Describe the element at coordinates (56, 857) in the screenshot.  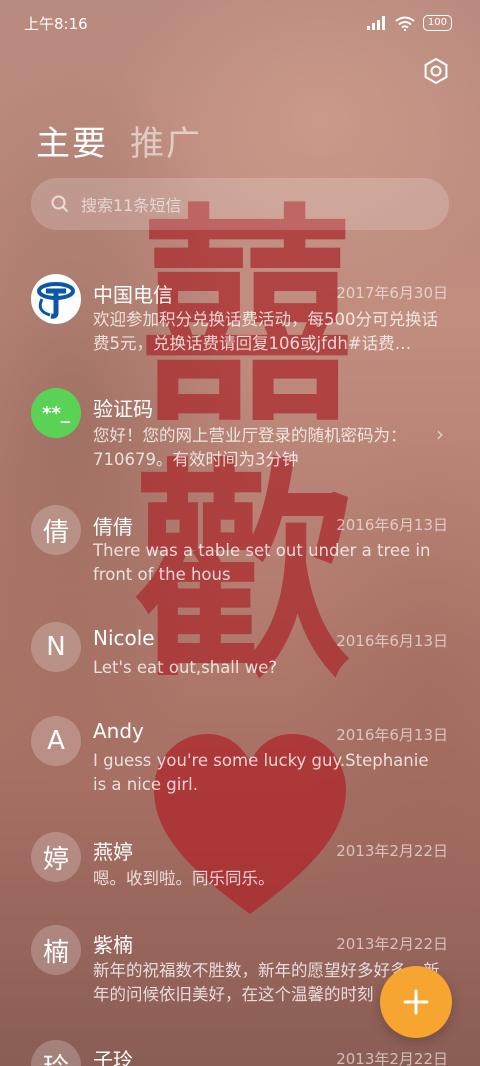
I see `contact-avatar: 婷` at that location.